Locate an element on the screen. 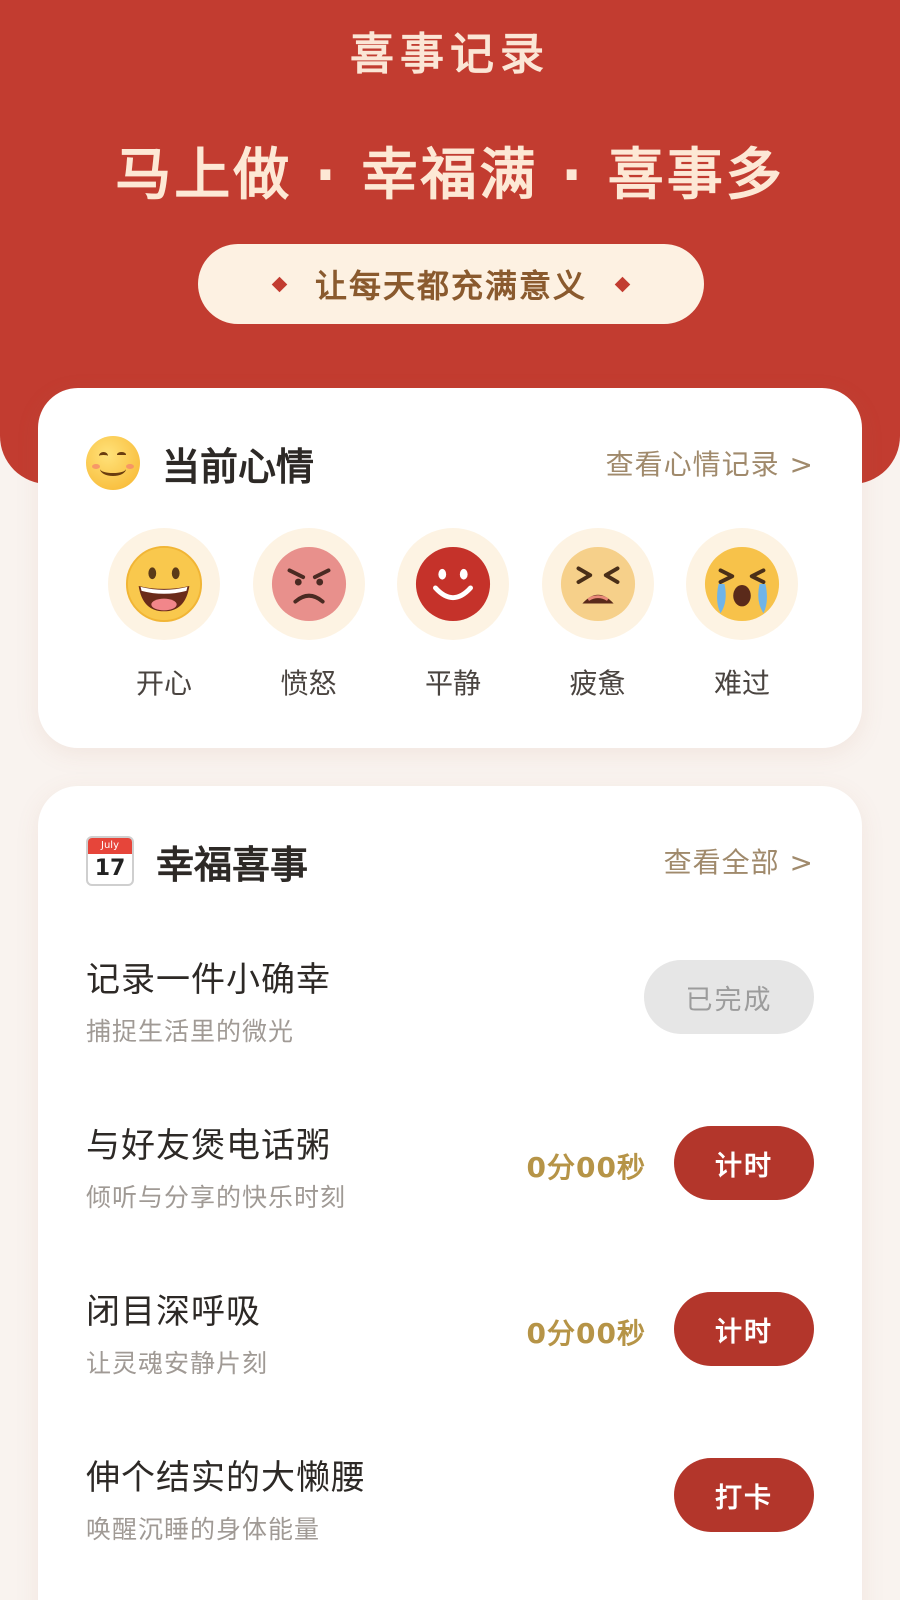 The width and height of the screenshot is (900, 1600). task-subtitle: 让灵魂安静片刻 is located at coordinates (177, 1363).